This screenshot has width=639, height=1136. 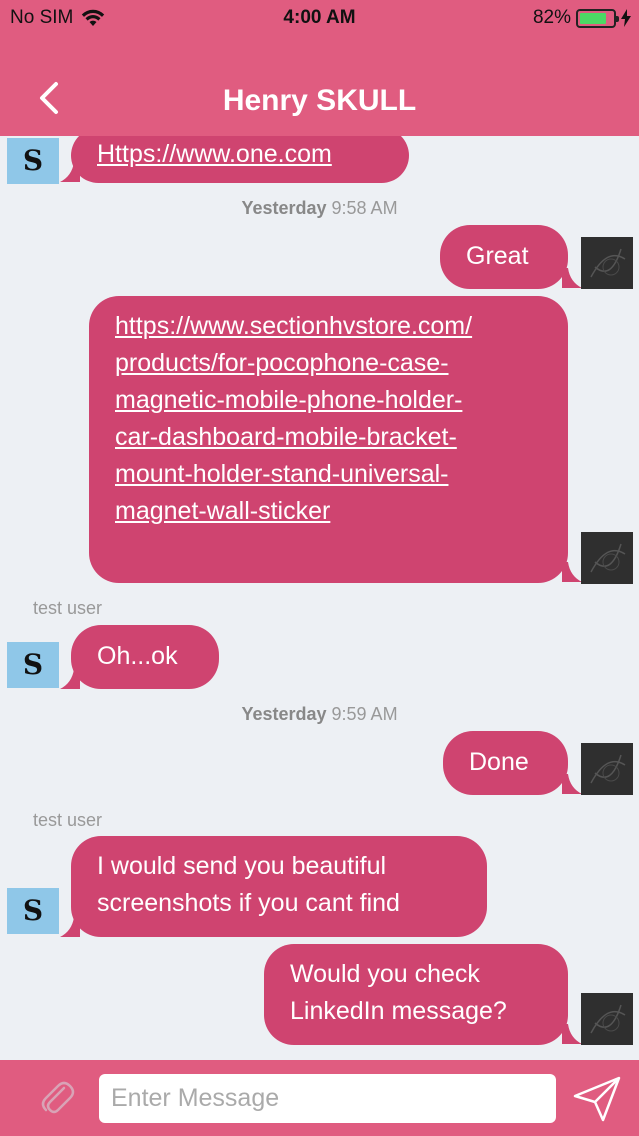 What do you see at coordinates (242, 866) in the screenshot?
I see `message-text-line: I would send you beautiful` at bounding box center [242, 866].